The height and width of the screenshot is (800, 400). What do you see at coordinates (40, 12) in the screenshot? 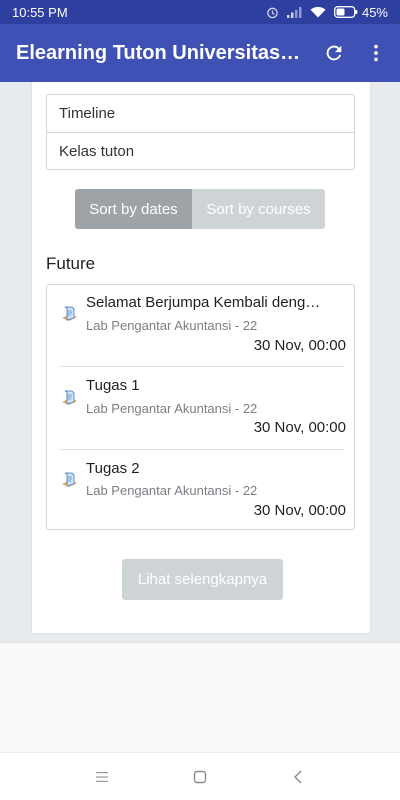
I see `status-time: 10:55 PM` at bounding box center [40, 12].